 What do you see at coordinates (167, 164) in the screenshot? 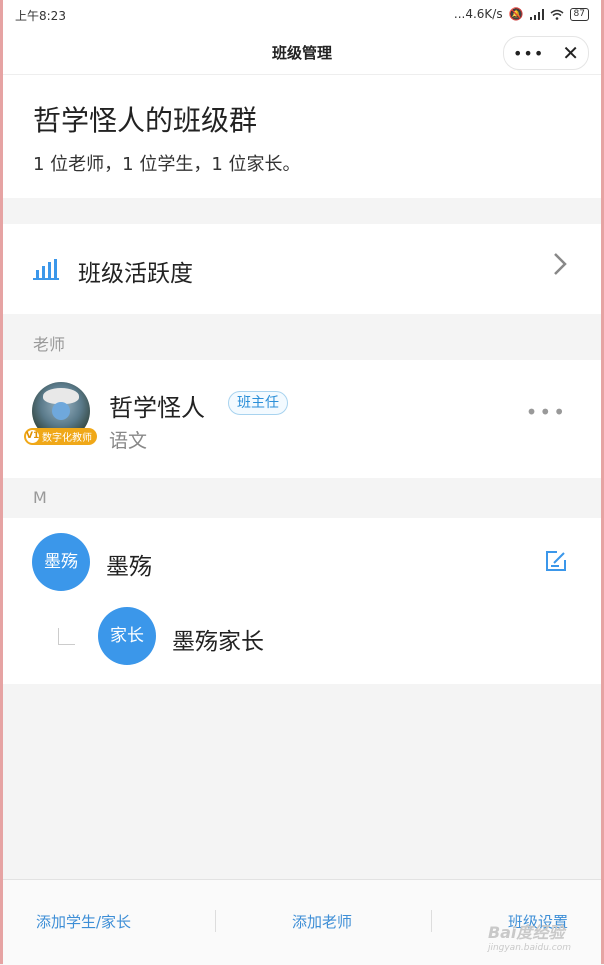
I see `class-summary: 1 位老师，1 位学生，1 位家长。` at bounding box center [167, 164].